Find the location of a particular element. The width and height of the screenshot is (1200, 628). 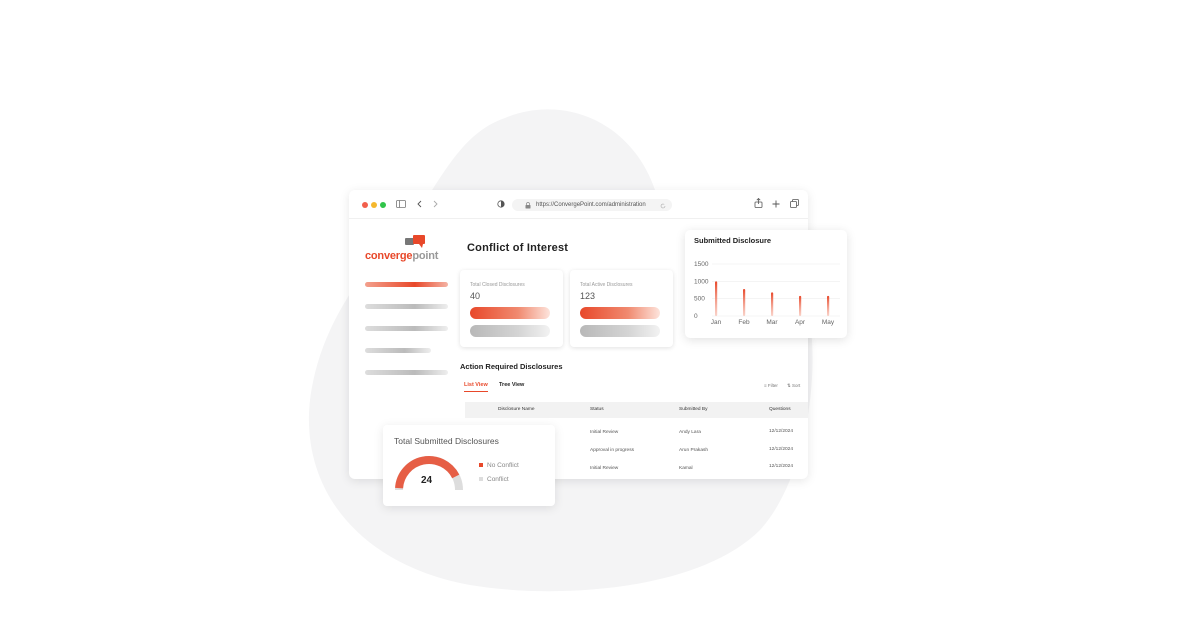

action-required-title: Action Required Disclosures is located at coordinates (511, 366).